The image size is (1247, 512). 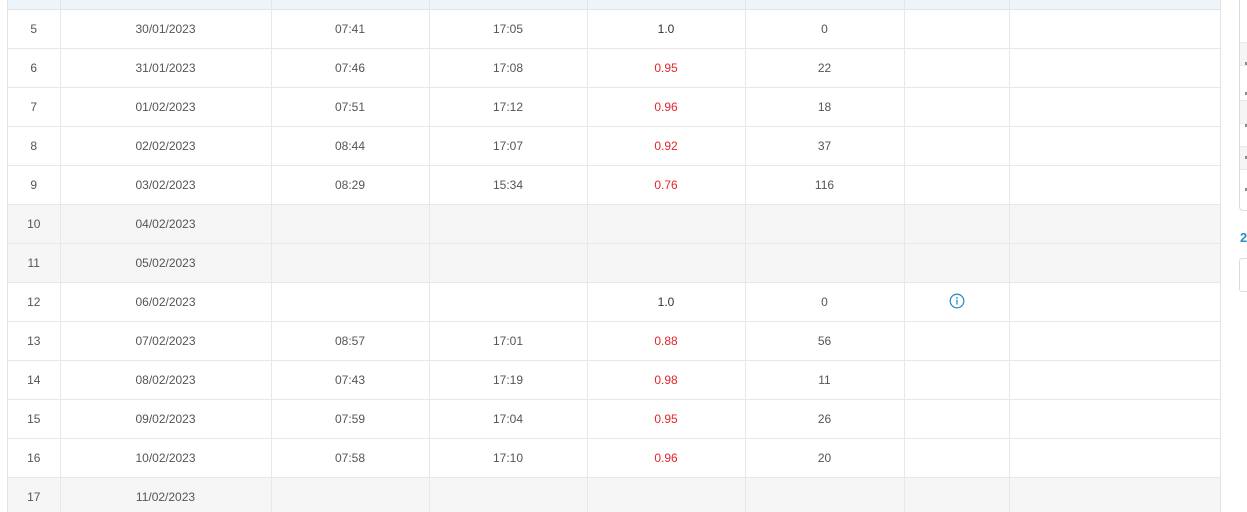 I want to click on check-in-cell: 07:51, so click(x=350, y=107).